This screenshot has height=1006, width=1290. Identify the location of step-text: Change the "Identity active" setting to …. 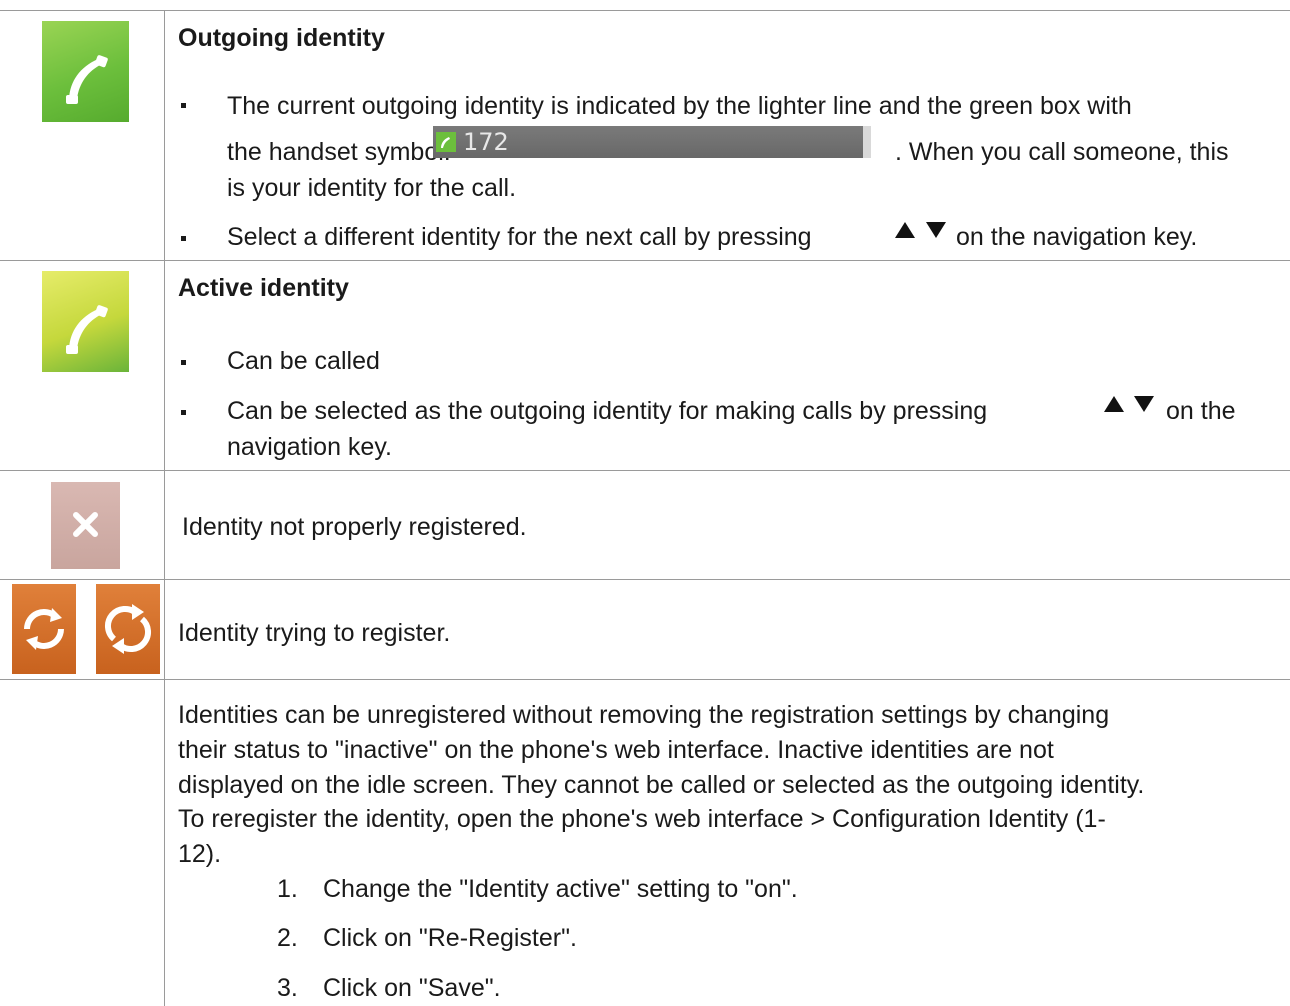
(560, 889).